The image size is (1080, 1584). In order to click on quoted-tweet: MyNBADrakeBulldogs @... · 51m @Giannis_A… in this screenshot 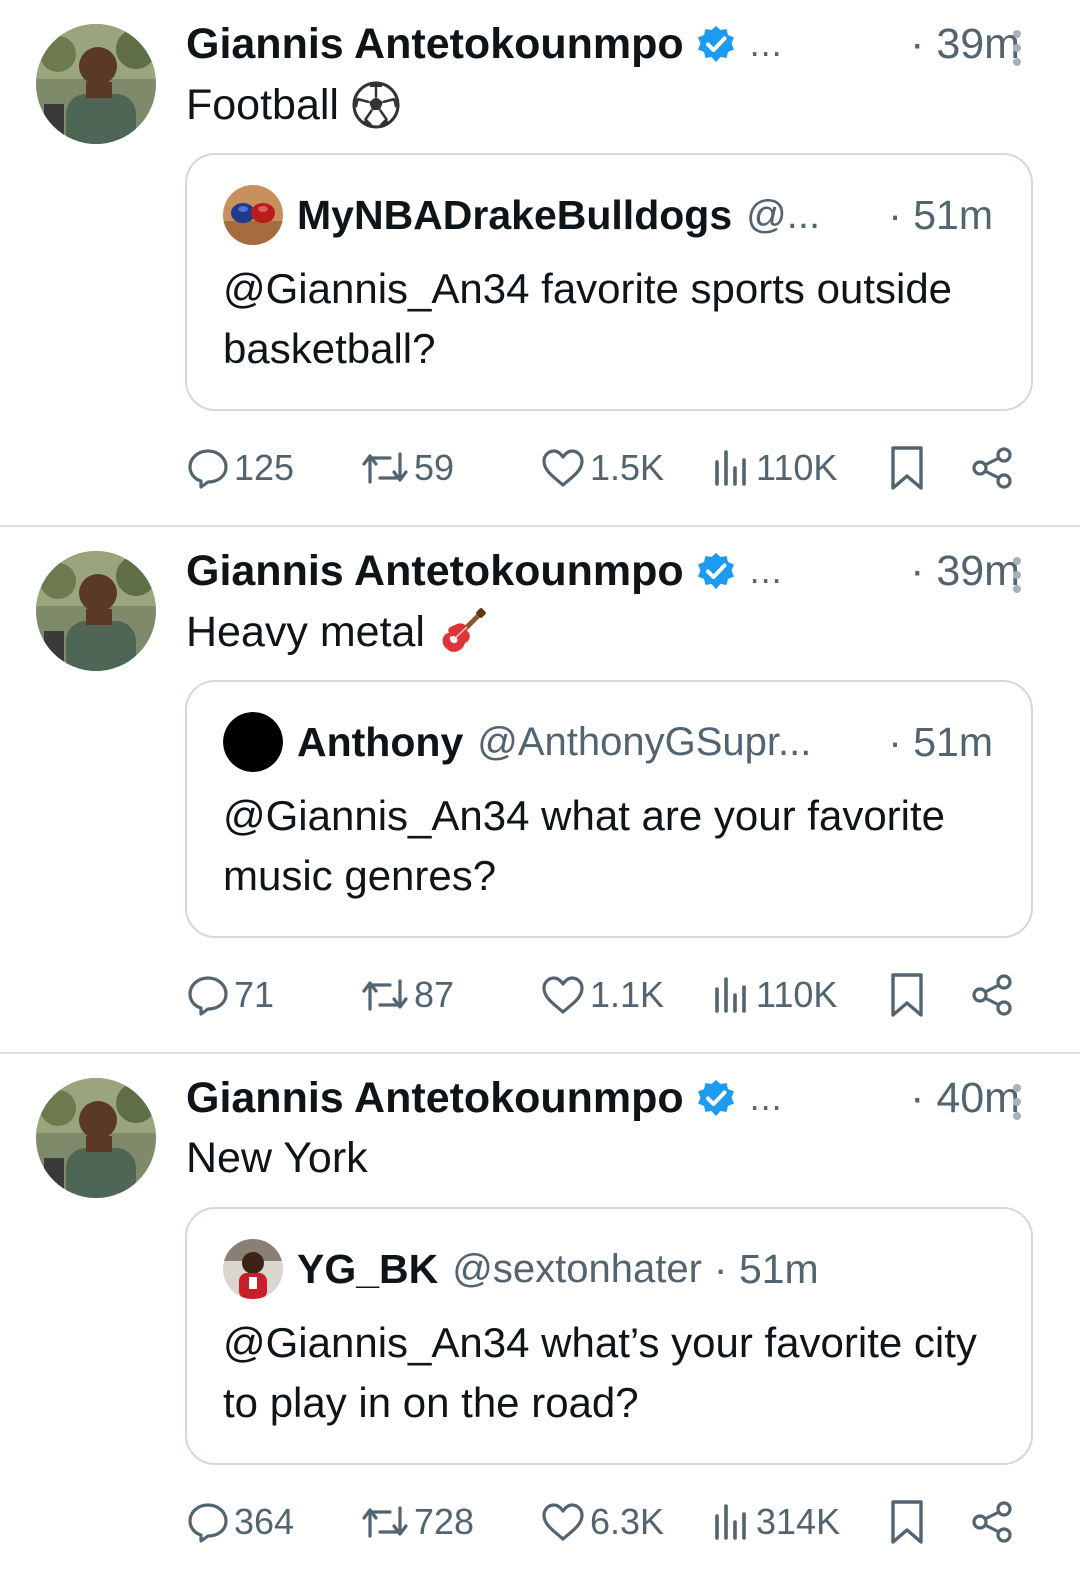, I will do `click(609, 282)`.